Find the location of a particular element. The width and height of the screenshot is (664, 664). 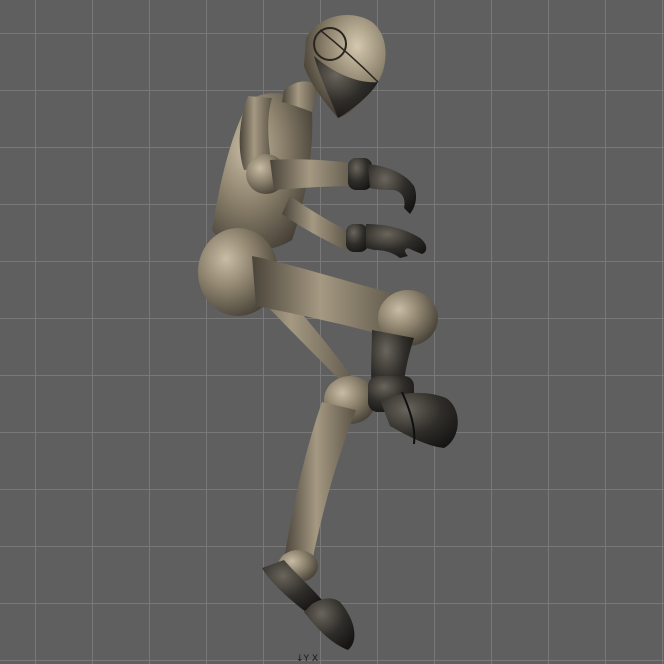

left-wrist is located at coordinates (357, 238).